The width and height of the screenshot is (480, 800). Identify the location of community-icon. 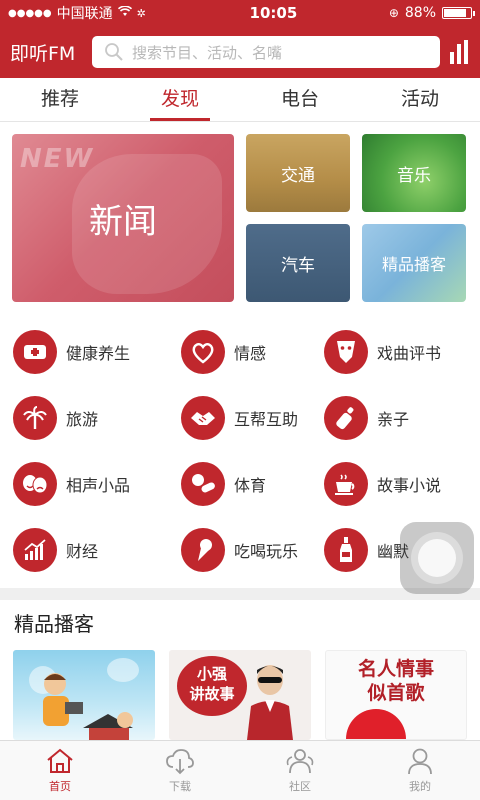
(300, 761).